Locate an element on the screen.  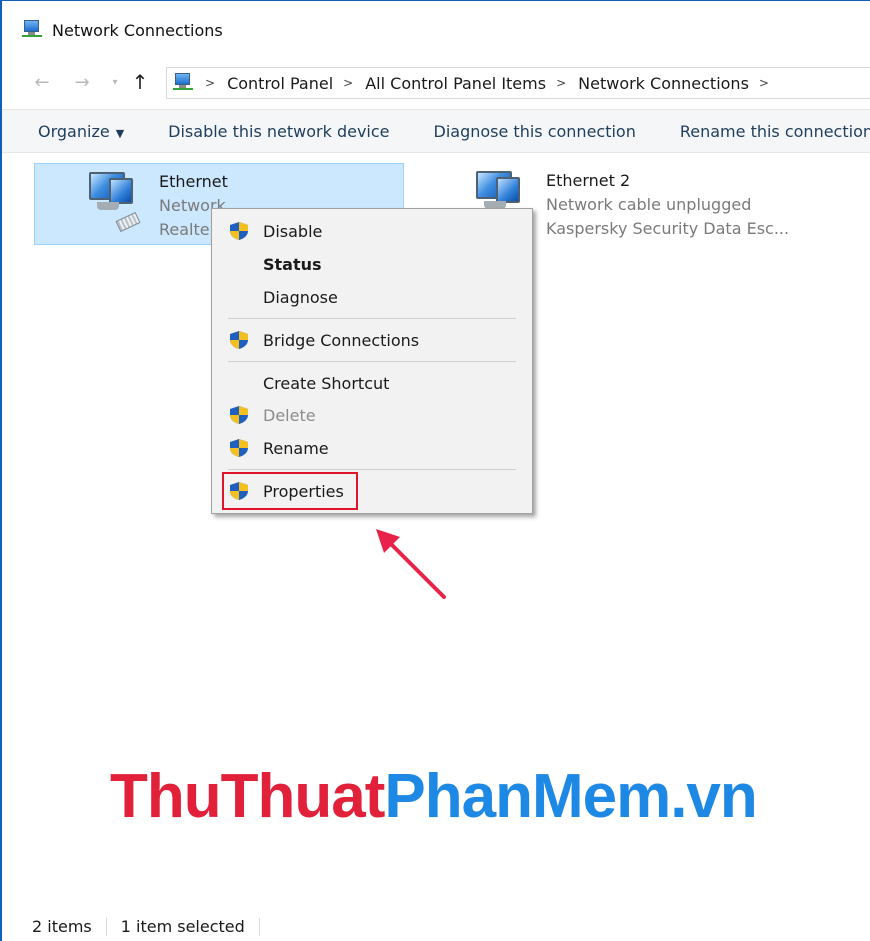
menu-item-create-shortcut: Create Shortcut is located at coordinates (372, 383).